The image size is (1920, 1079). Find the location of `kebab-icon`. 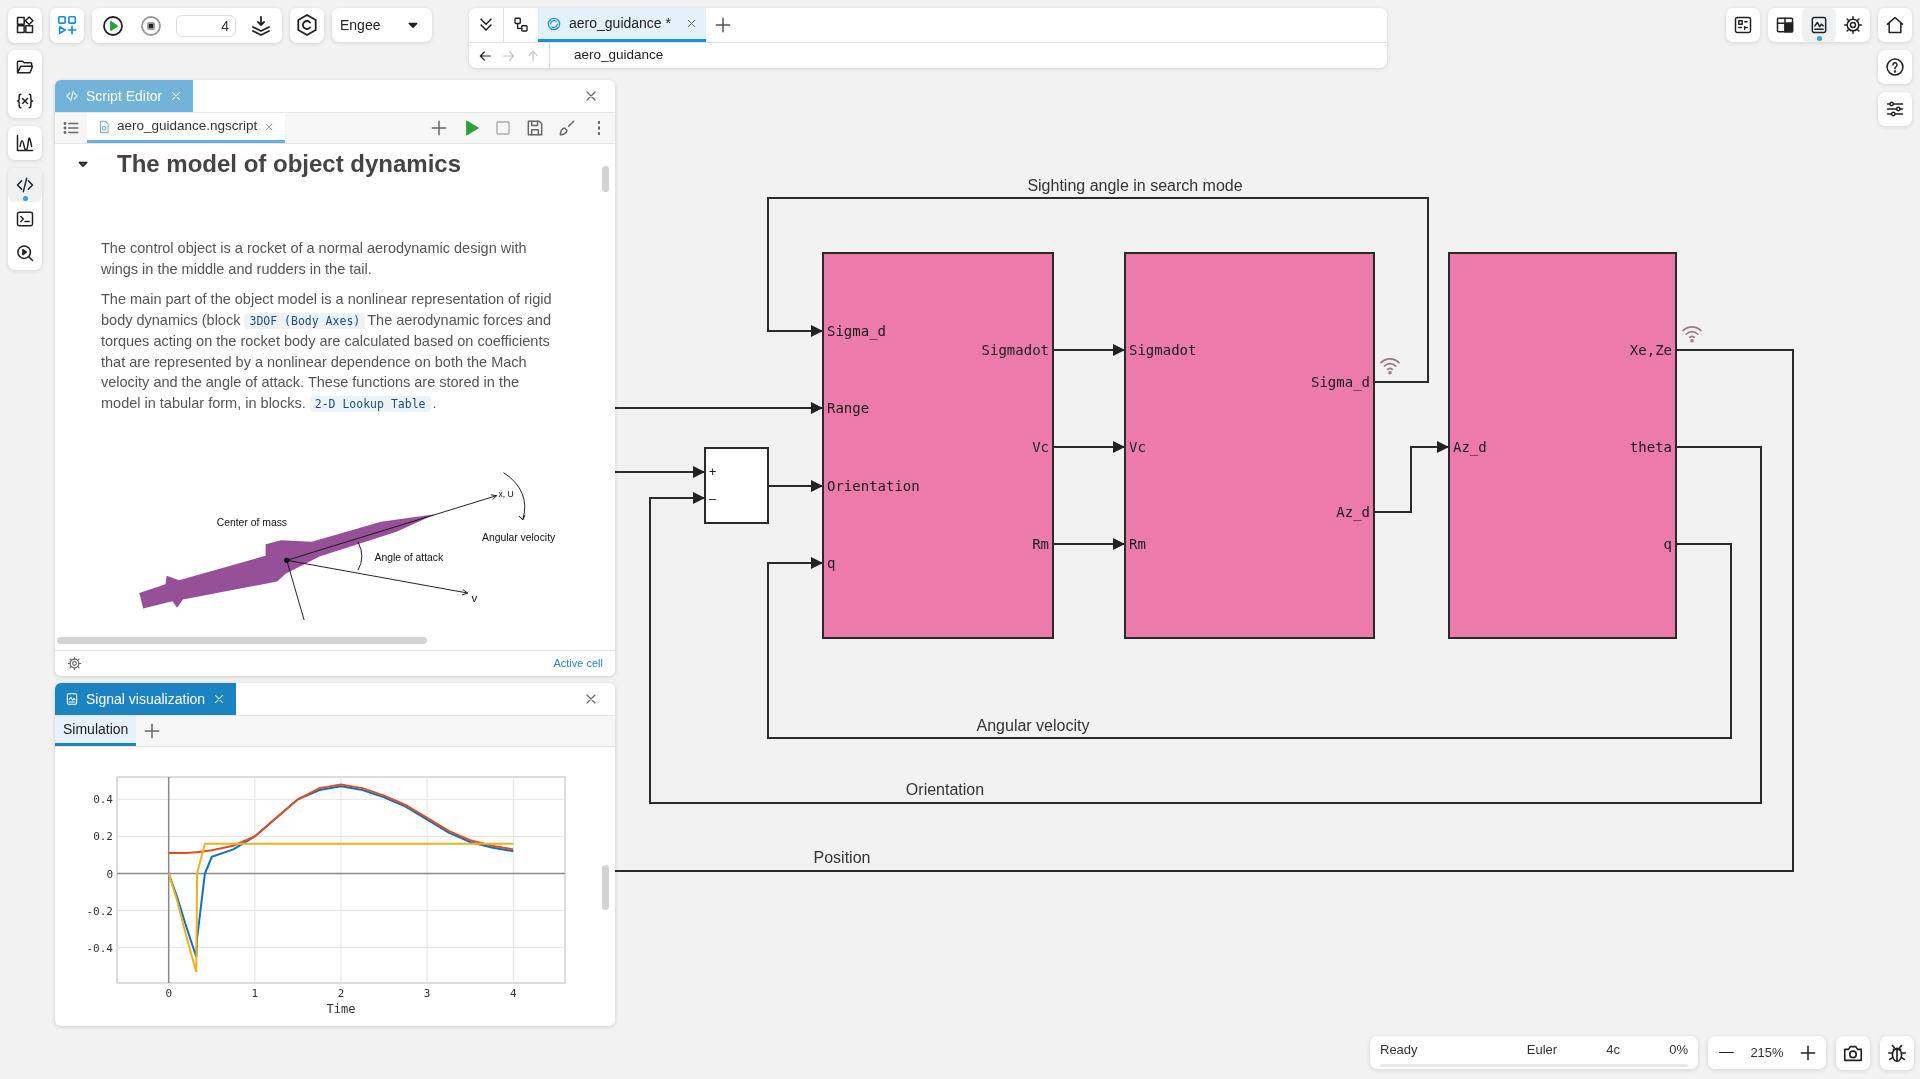

kebab-icon is located at coordinates (599, 128).